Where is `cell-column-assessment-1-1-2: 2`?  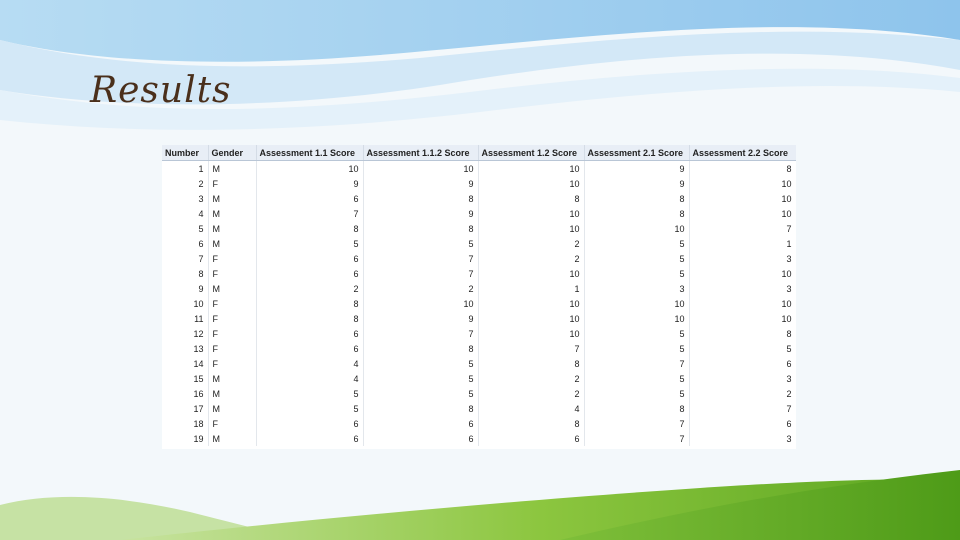
cell-column-assessment-1-1-2: 2 is located at coordinates (421, 288).